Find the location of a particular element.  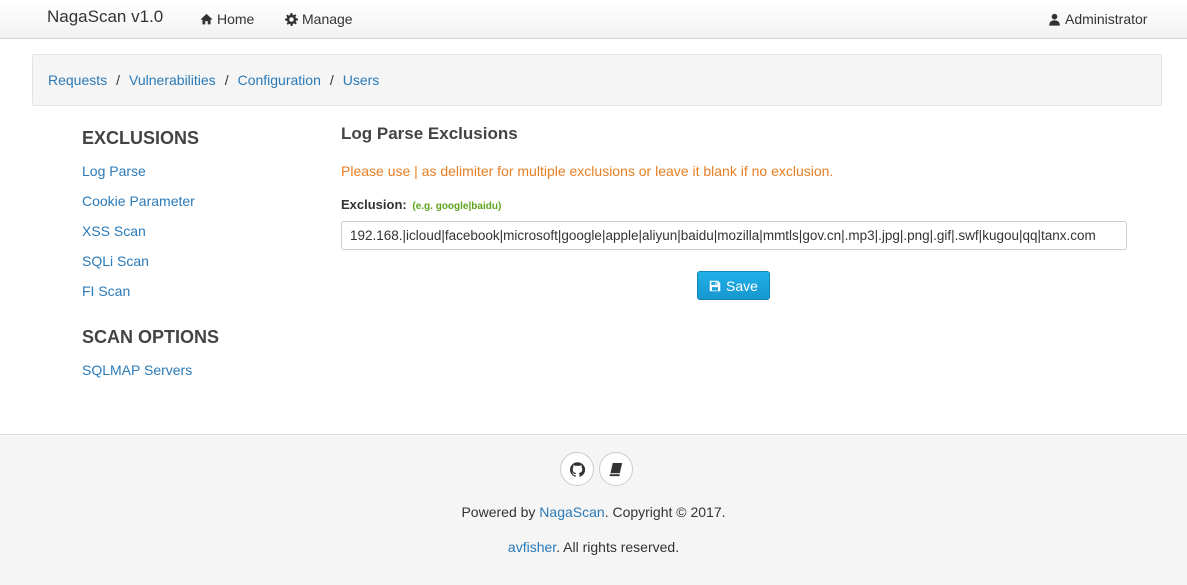

scan-options-heading: SCAN OPTIONS is located at coordinates (151, 337).